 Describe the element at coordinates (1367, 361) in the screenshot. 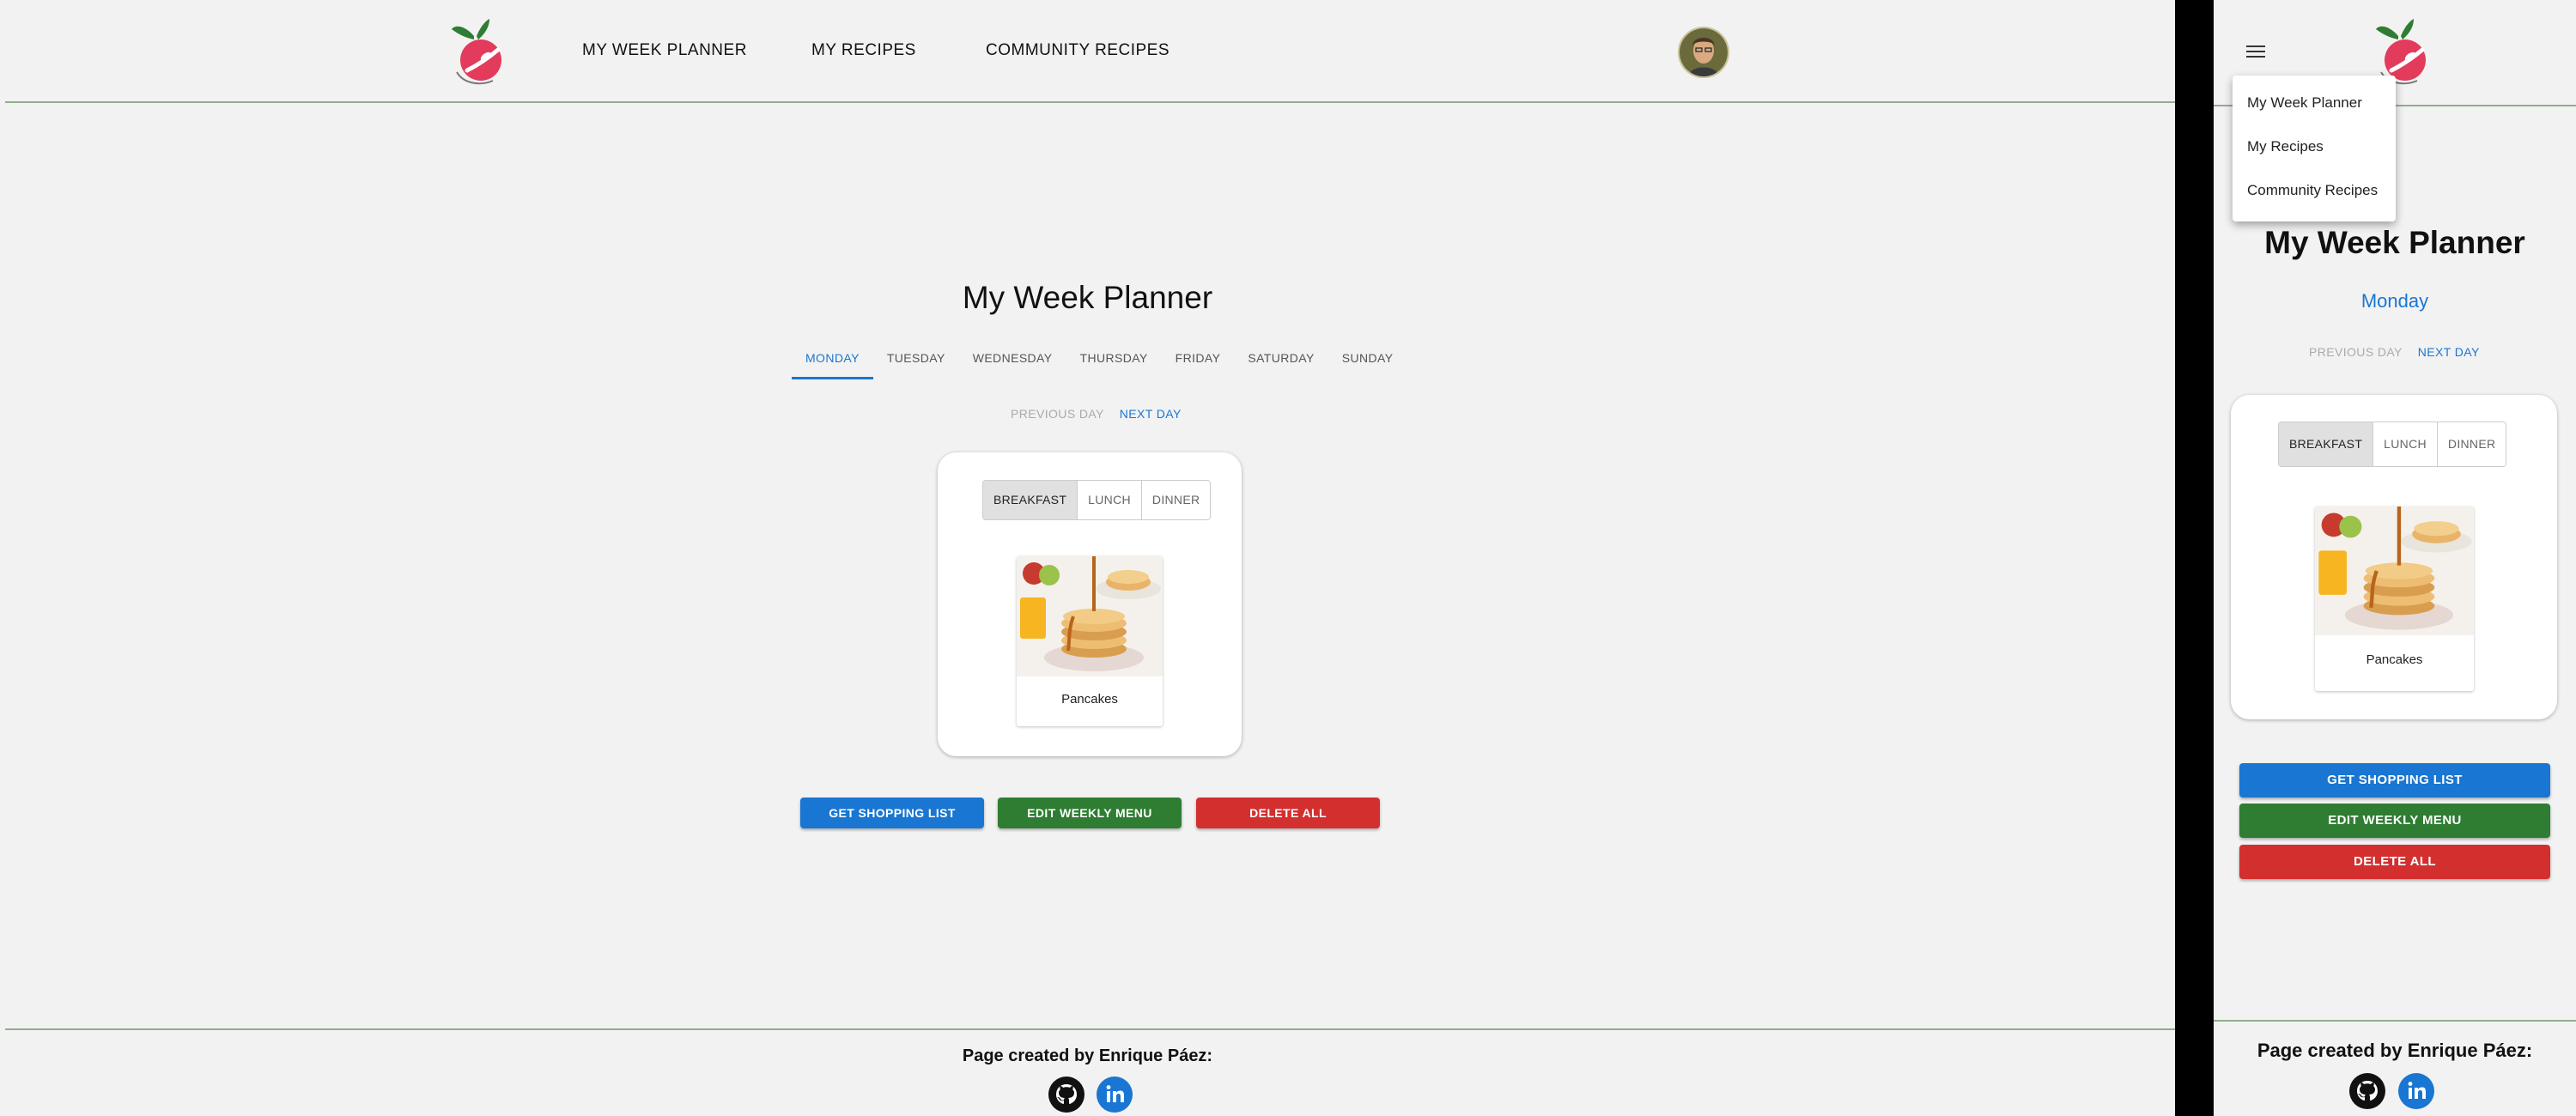

I see `tab-sunday: SUNDAY` at that location.